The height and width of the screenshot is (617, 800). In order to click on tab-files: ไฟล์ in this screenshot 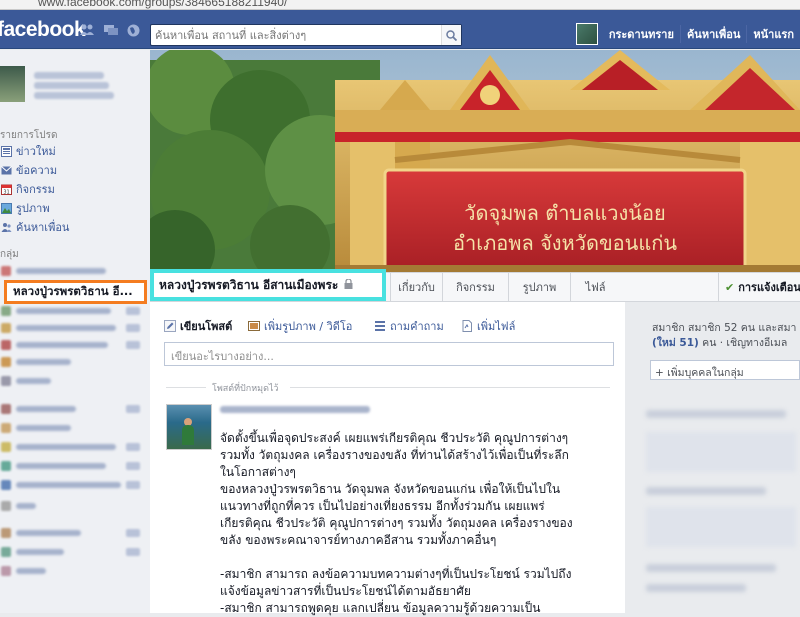, I will do `click(595, 287)`.